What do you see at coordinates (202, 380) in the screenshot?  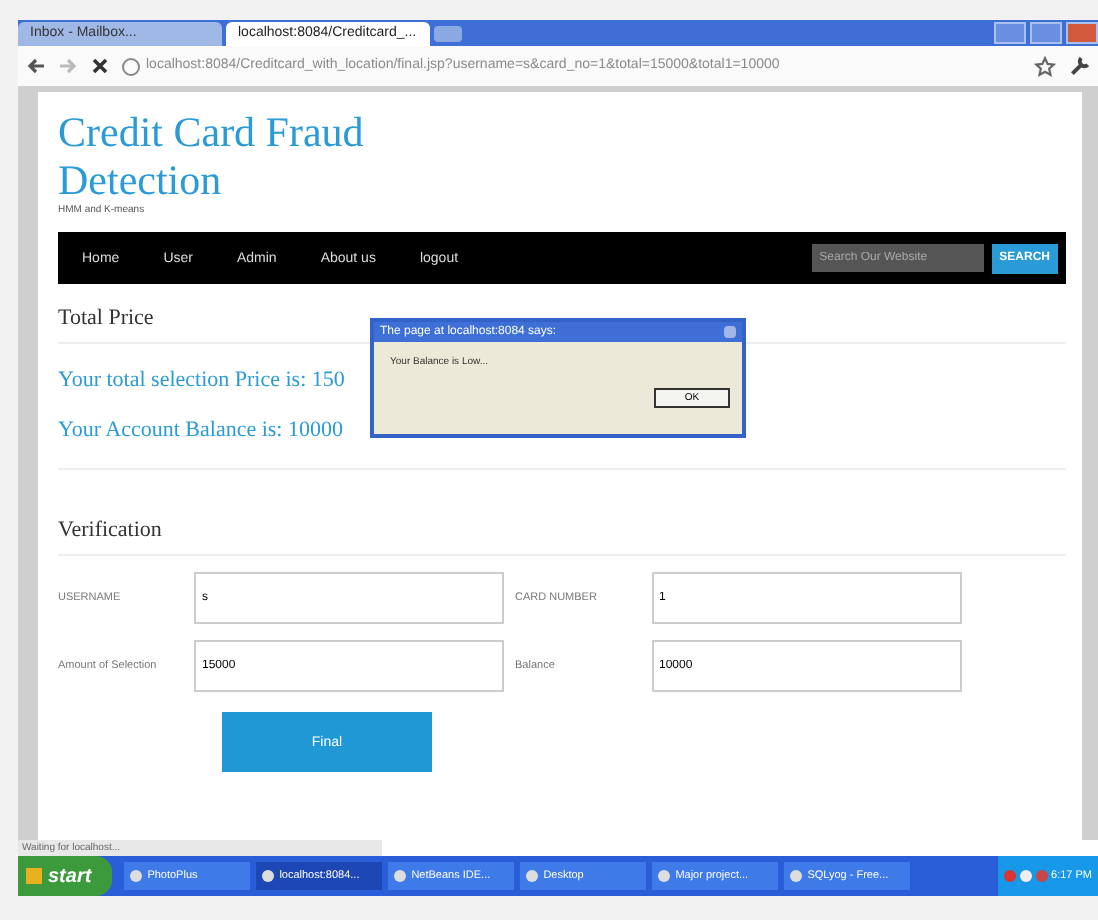 I see `price-text: Your total selection Price is: 150` at bounding box center [202, 380].